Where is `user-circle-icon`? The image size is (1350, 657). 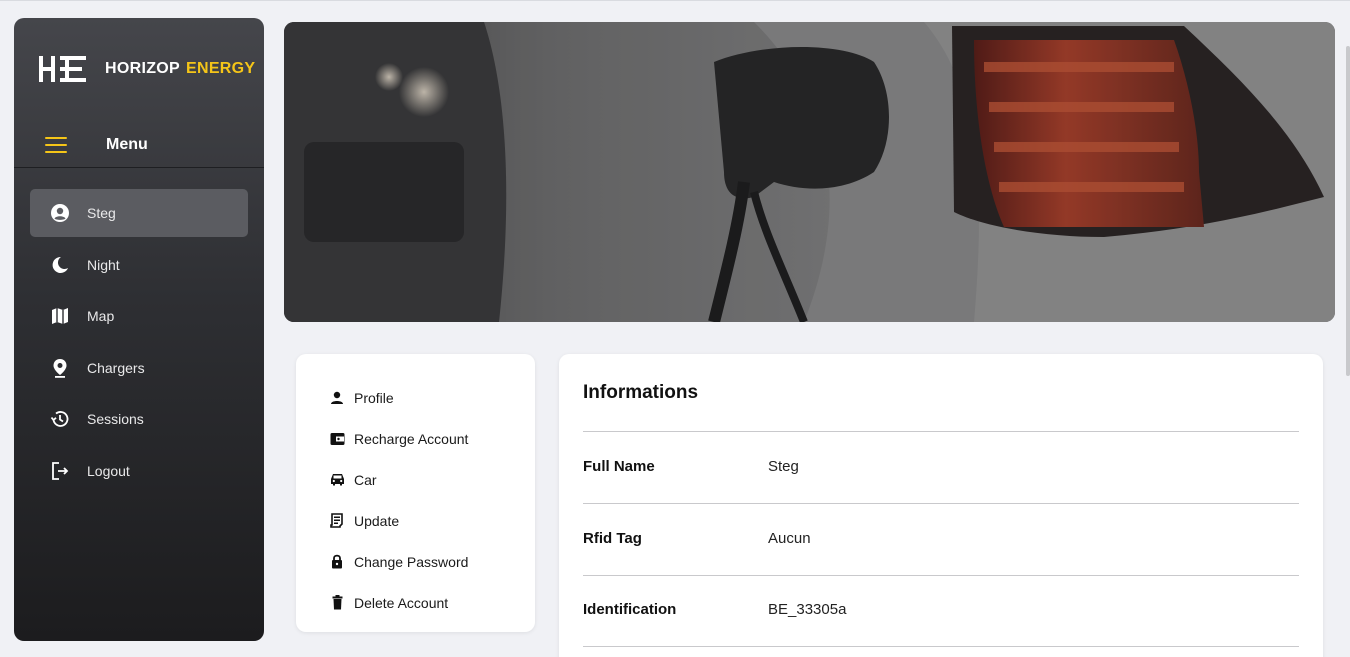 user-circle-icon is located at coordinates (60, 213).